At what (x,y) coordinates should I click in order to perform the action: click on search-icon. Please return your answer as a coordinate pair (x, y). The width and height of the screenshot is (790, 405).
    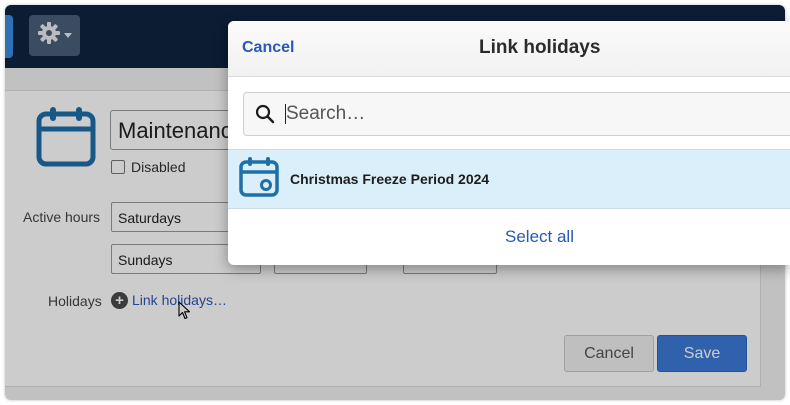
    Looking at the image, I should click on (265, 116).